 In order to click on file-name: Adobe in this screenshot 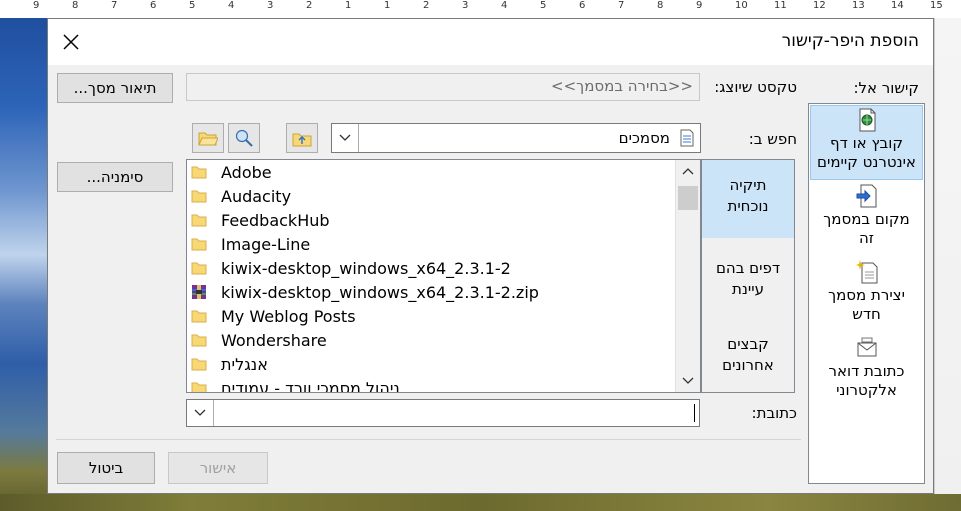, I will do `click(246, 172)`.